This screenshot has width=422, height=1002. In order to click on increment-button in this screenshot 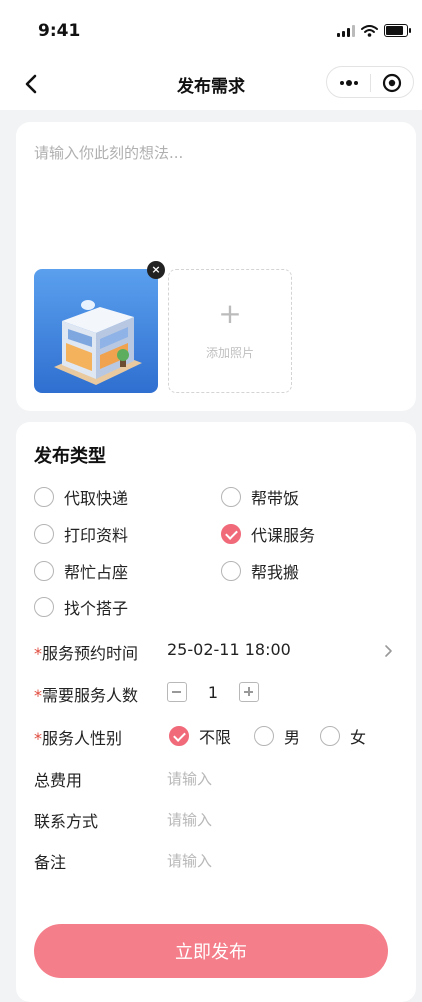, I will do `click(249, 692)`.